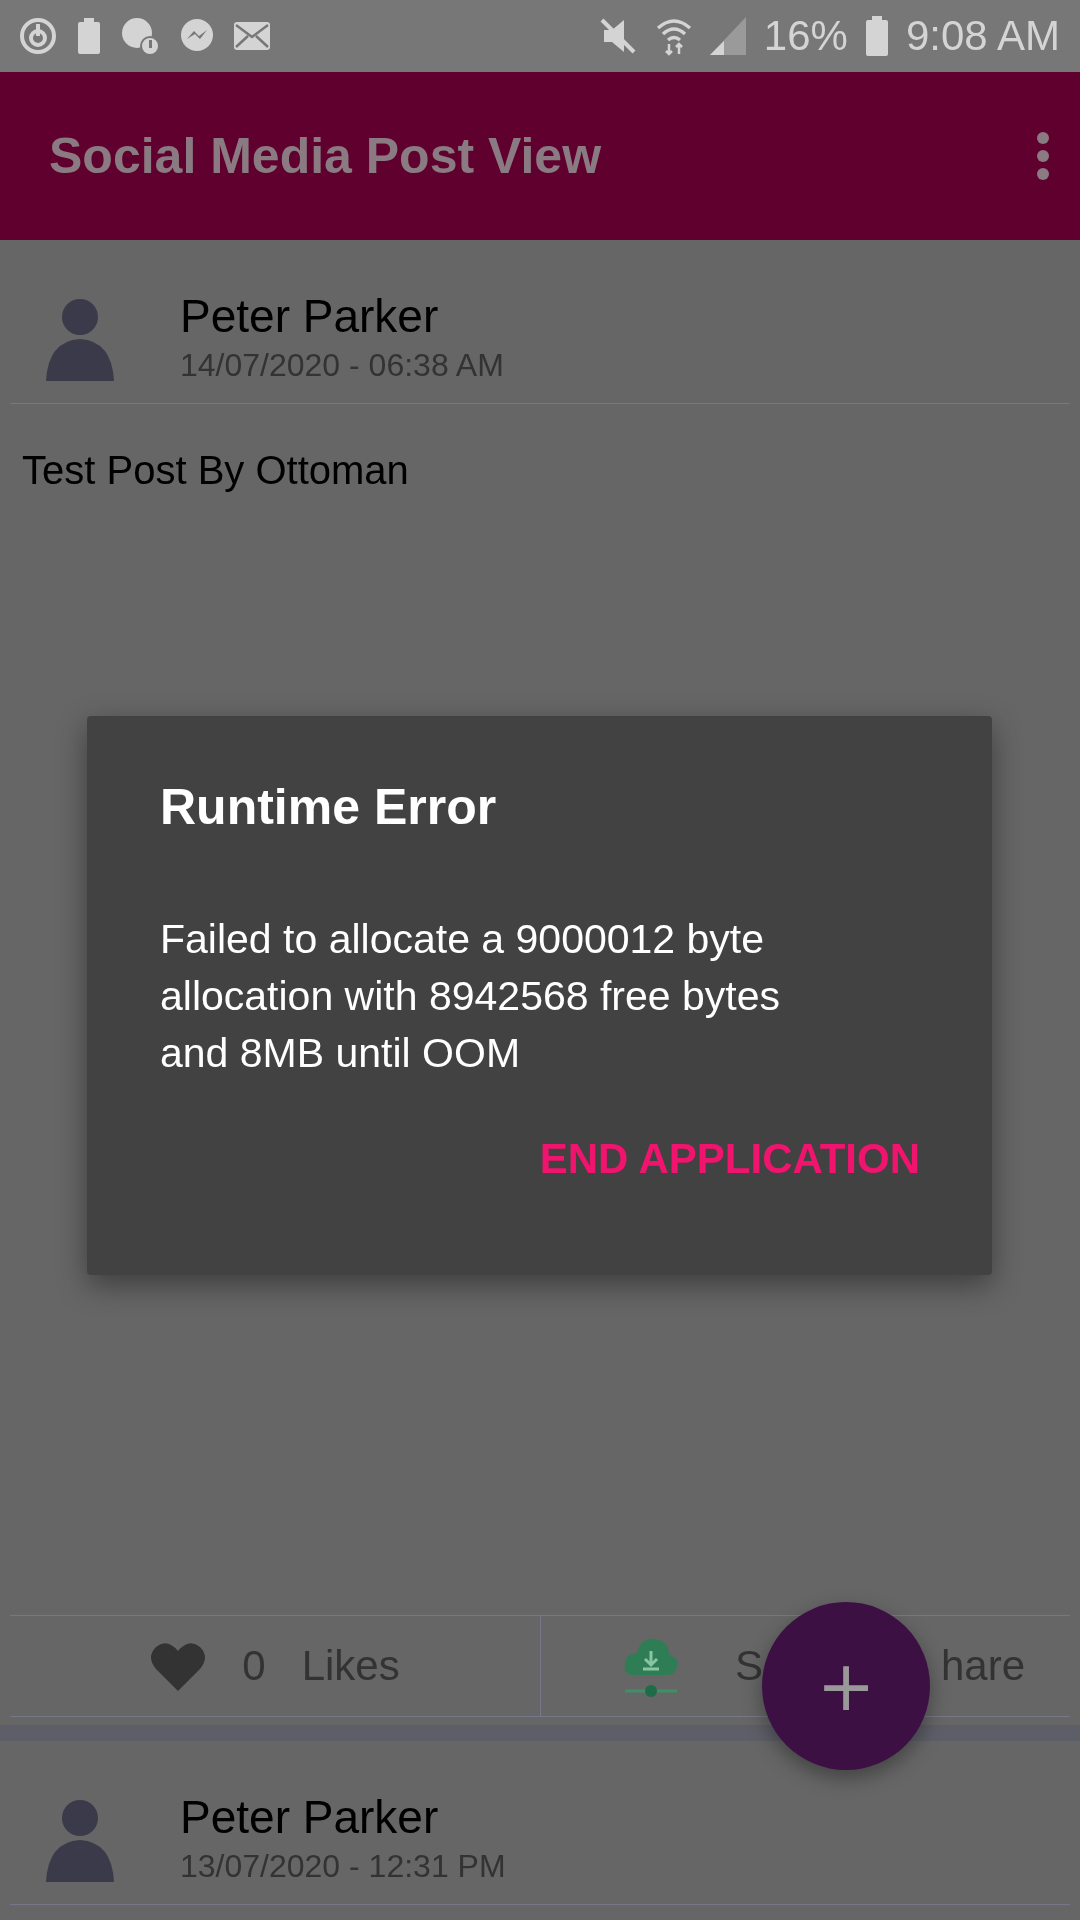 The image size is (1080, 1920). What do you see at coordinates (252, 36) in the screenshot?
I see `mail-icon` at bounding box center [252, 36].